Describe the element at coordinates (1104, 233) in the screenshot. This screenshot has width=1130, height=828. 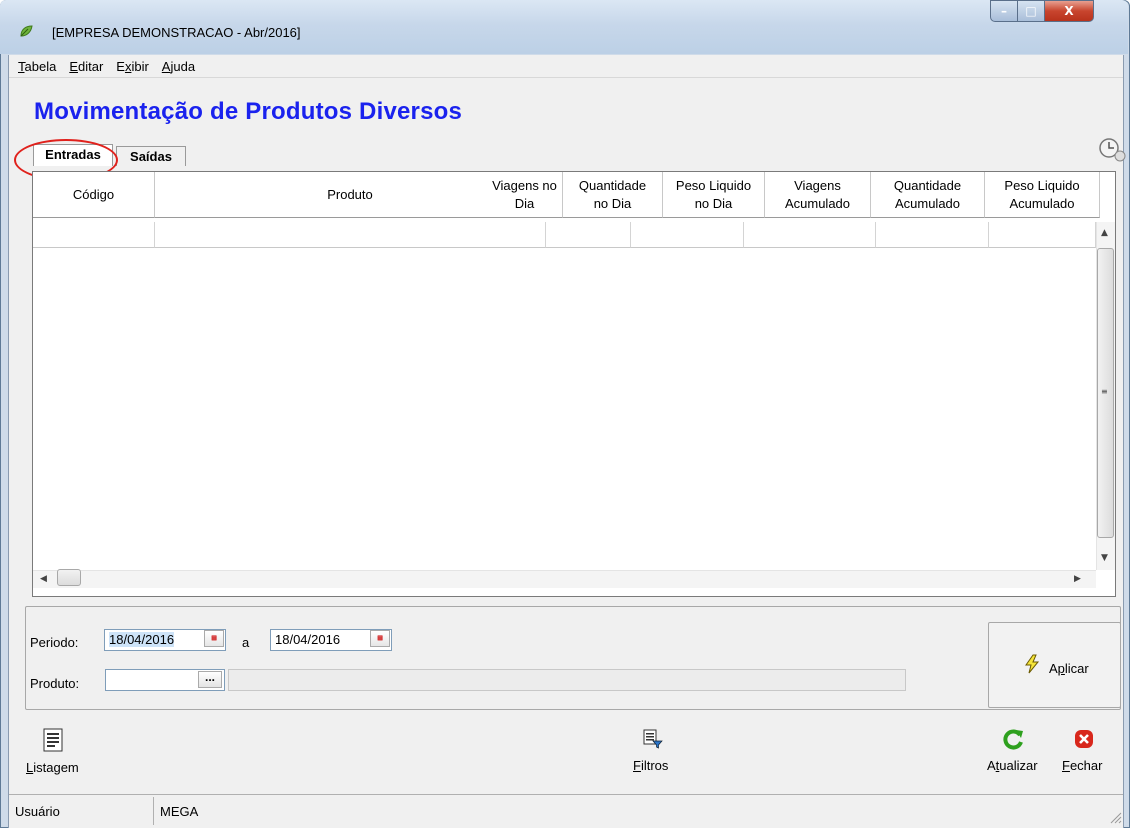
I see `scroll-up-icon: ▲` at that location.